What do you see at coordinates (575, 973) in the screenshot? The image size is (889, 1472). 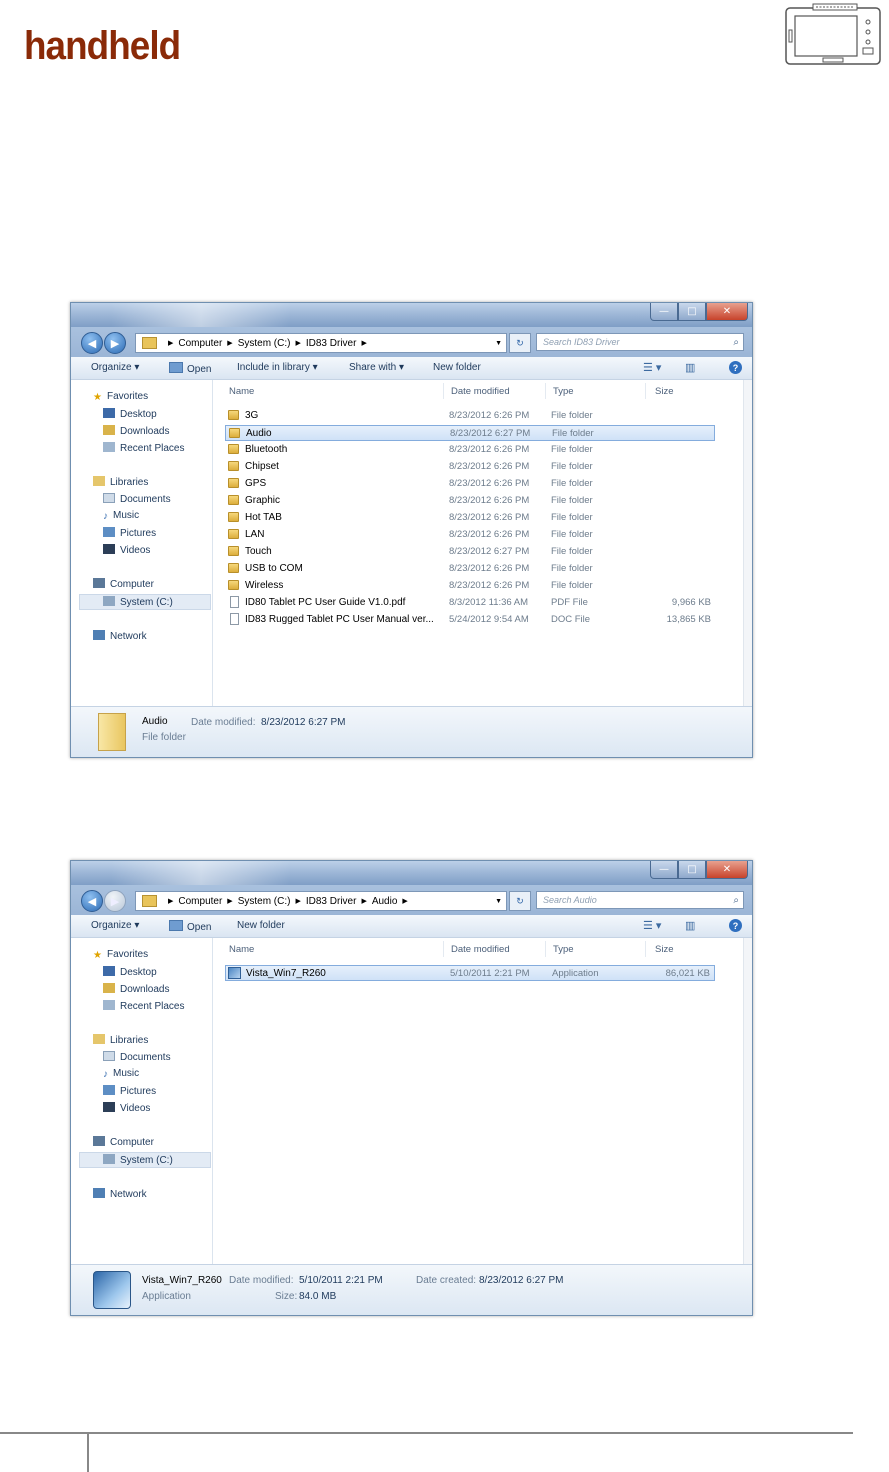 I see `file-type: Application` at bounding box center [575, 973].